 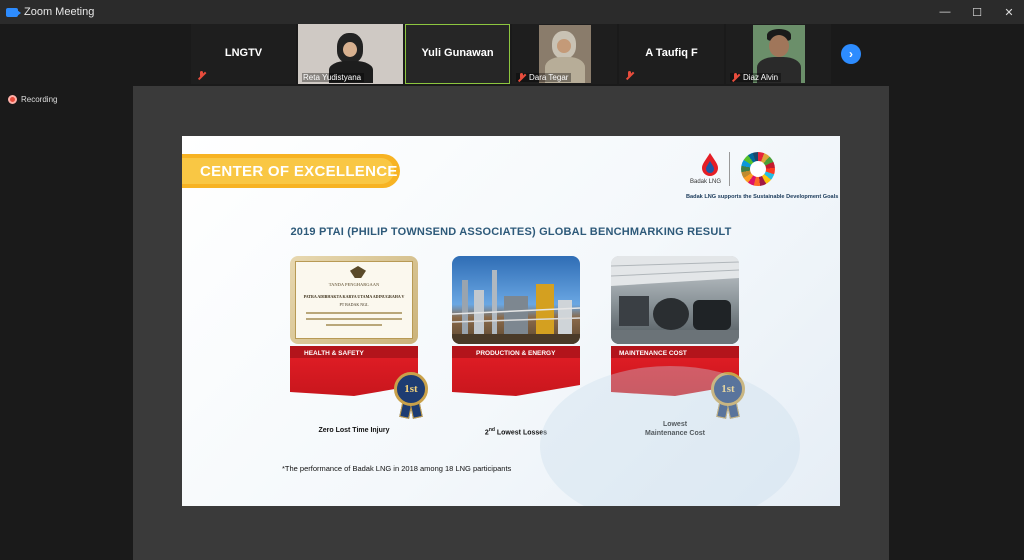 What do you see at coordinates (354, 284) in the screenshot?
I see `certificate-heading: TANDA PENGHARGAAN` at bounding box center [354, 284].